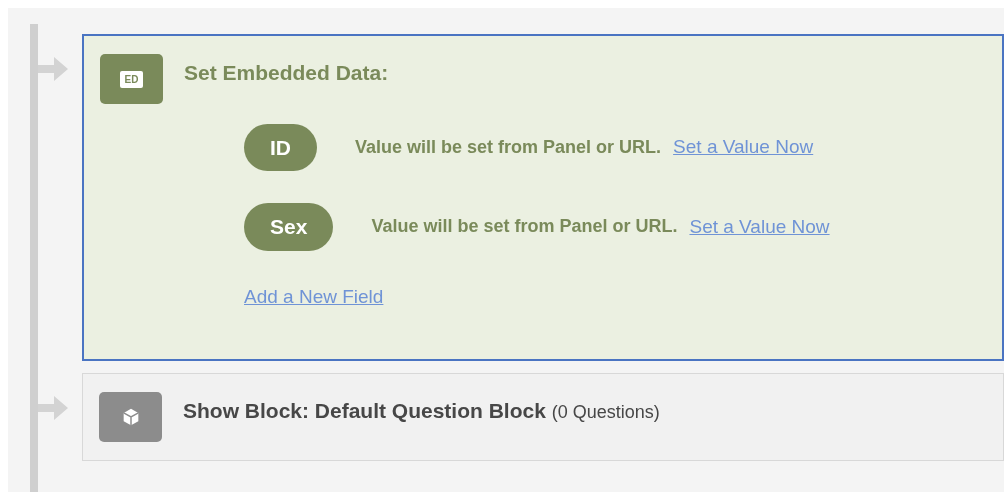 Image resolution: width=1004 pixels, height=492 pixels. I want to click on field-name-button: ID, so click(280, 148).